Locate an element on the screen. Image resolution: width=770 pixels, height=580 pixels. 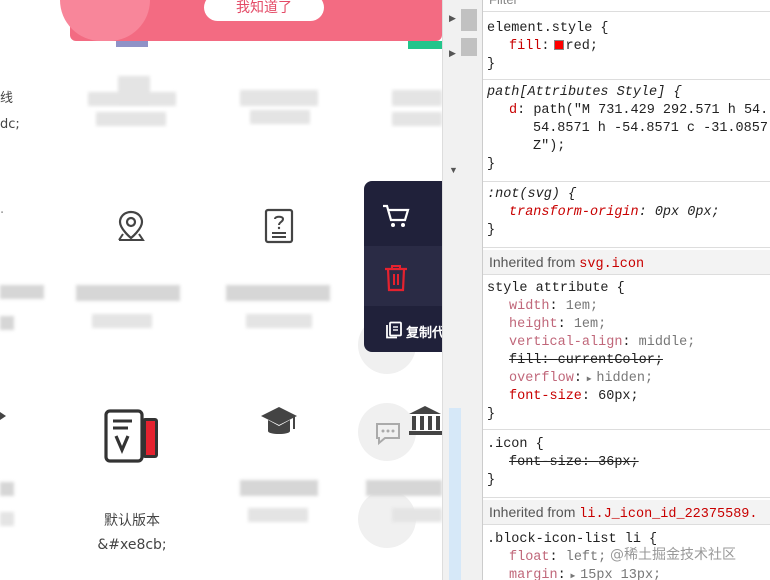
rule-icon-class: .icon { font-size: 36px; } is located at coordinates (626, 467).